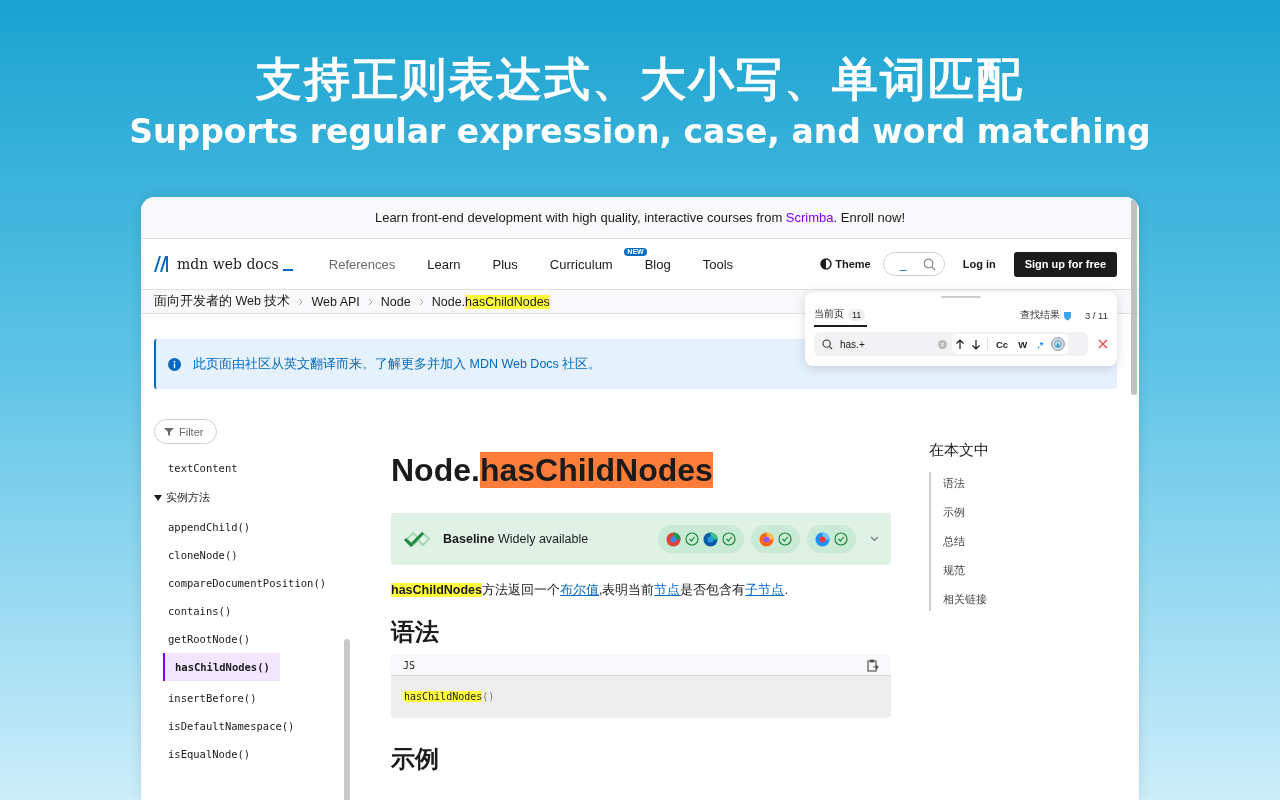  Describe the element at coordinates (966, 483) in the screenshot. I see `toc-link: 语法` at that location.